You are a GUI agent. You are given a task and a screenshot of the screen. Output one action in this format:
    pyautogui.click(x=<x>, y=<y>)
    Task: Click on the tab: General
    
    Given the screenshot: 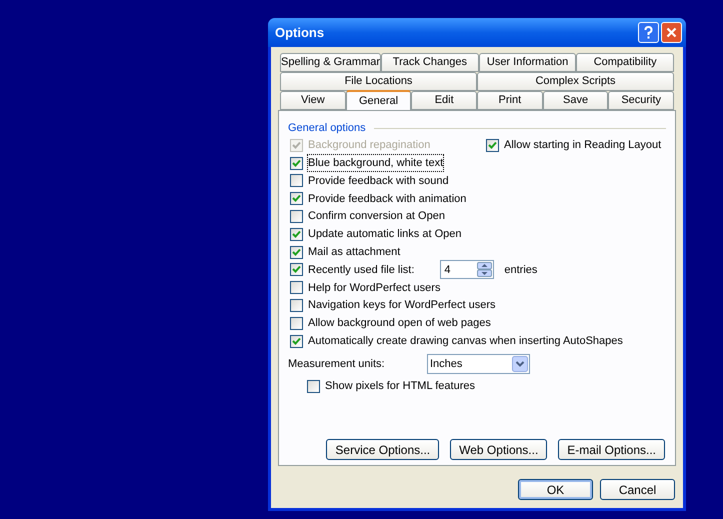 What is the action you would take?
    pyautogui.click(x=379, y=100)
    